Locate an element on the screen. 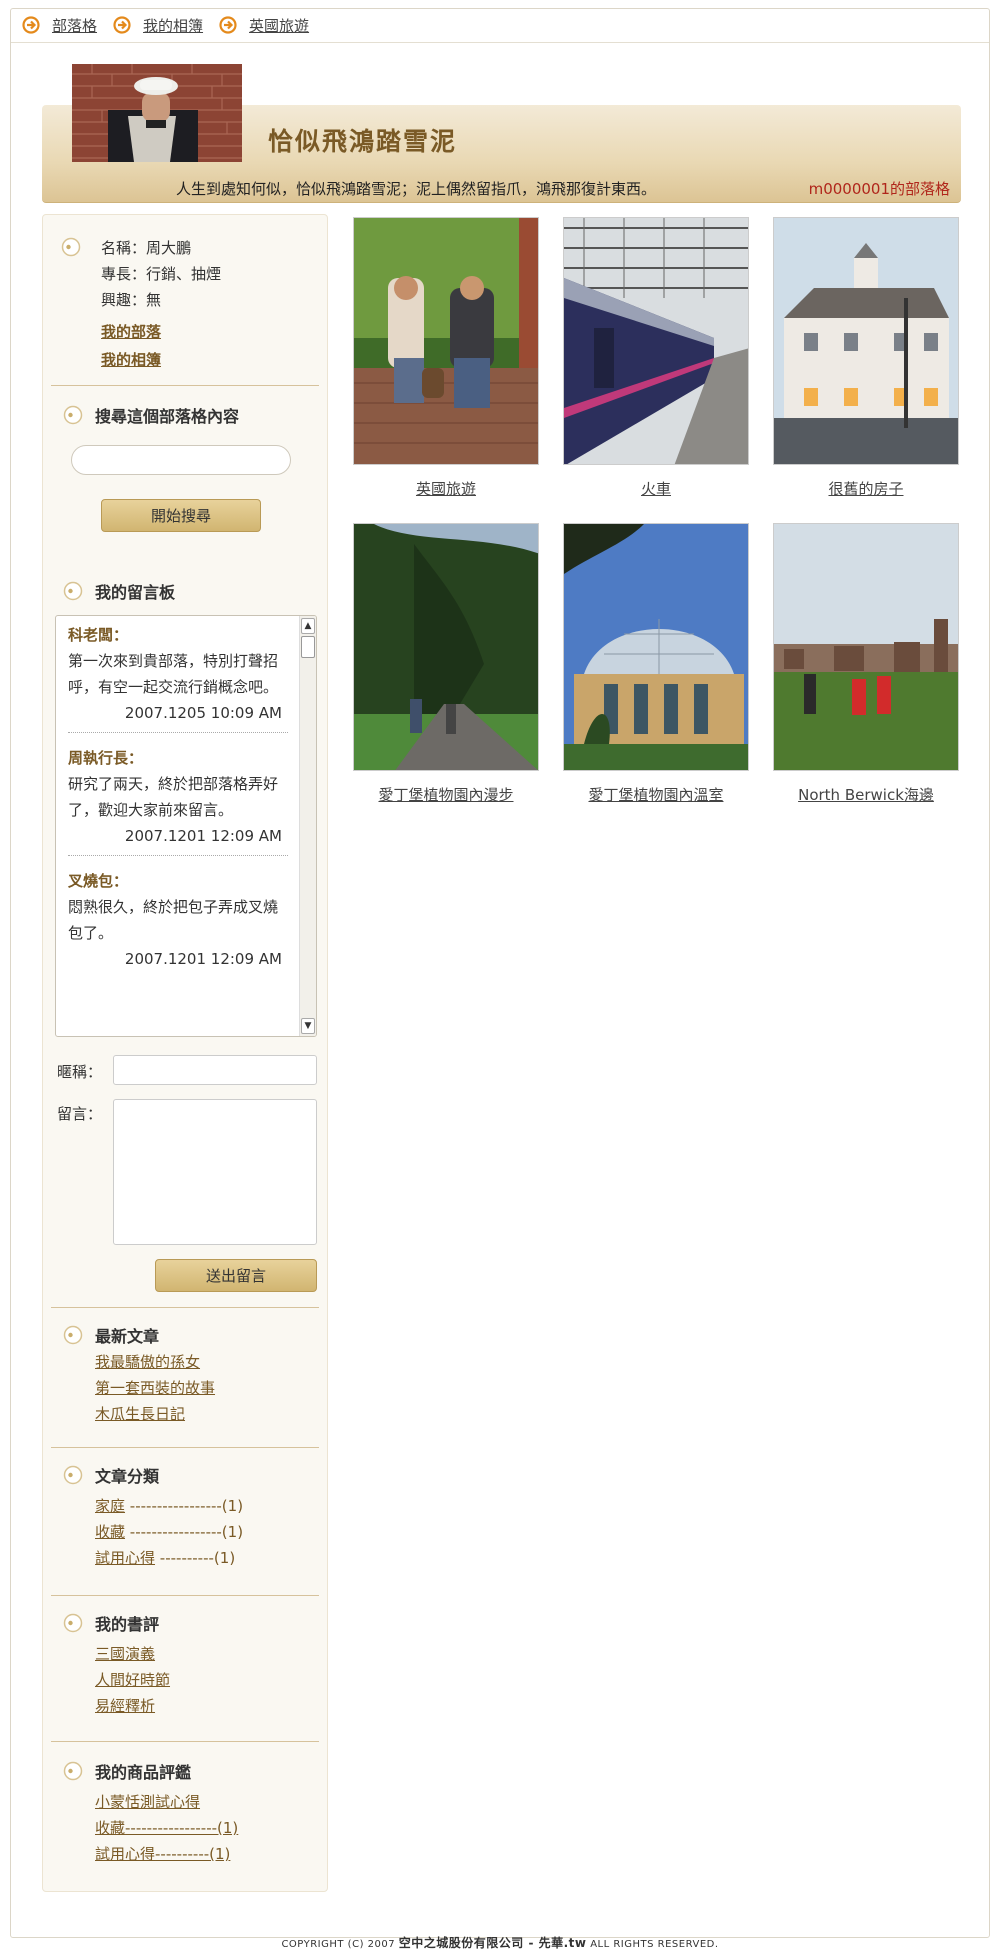  search-title: 搜尋這個部落格內容 is located at coordinates (167, 416).